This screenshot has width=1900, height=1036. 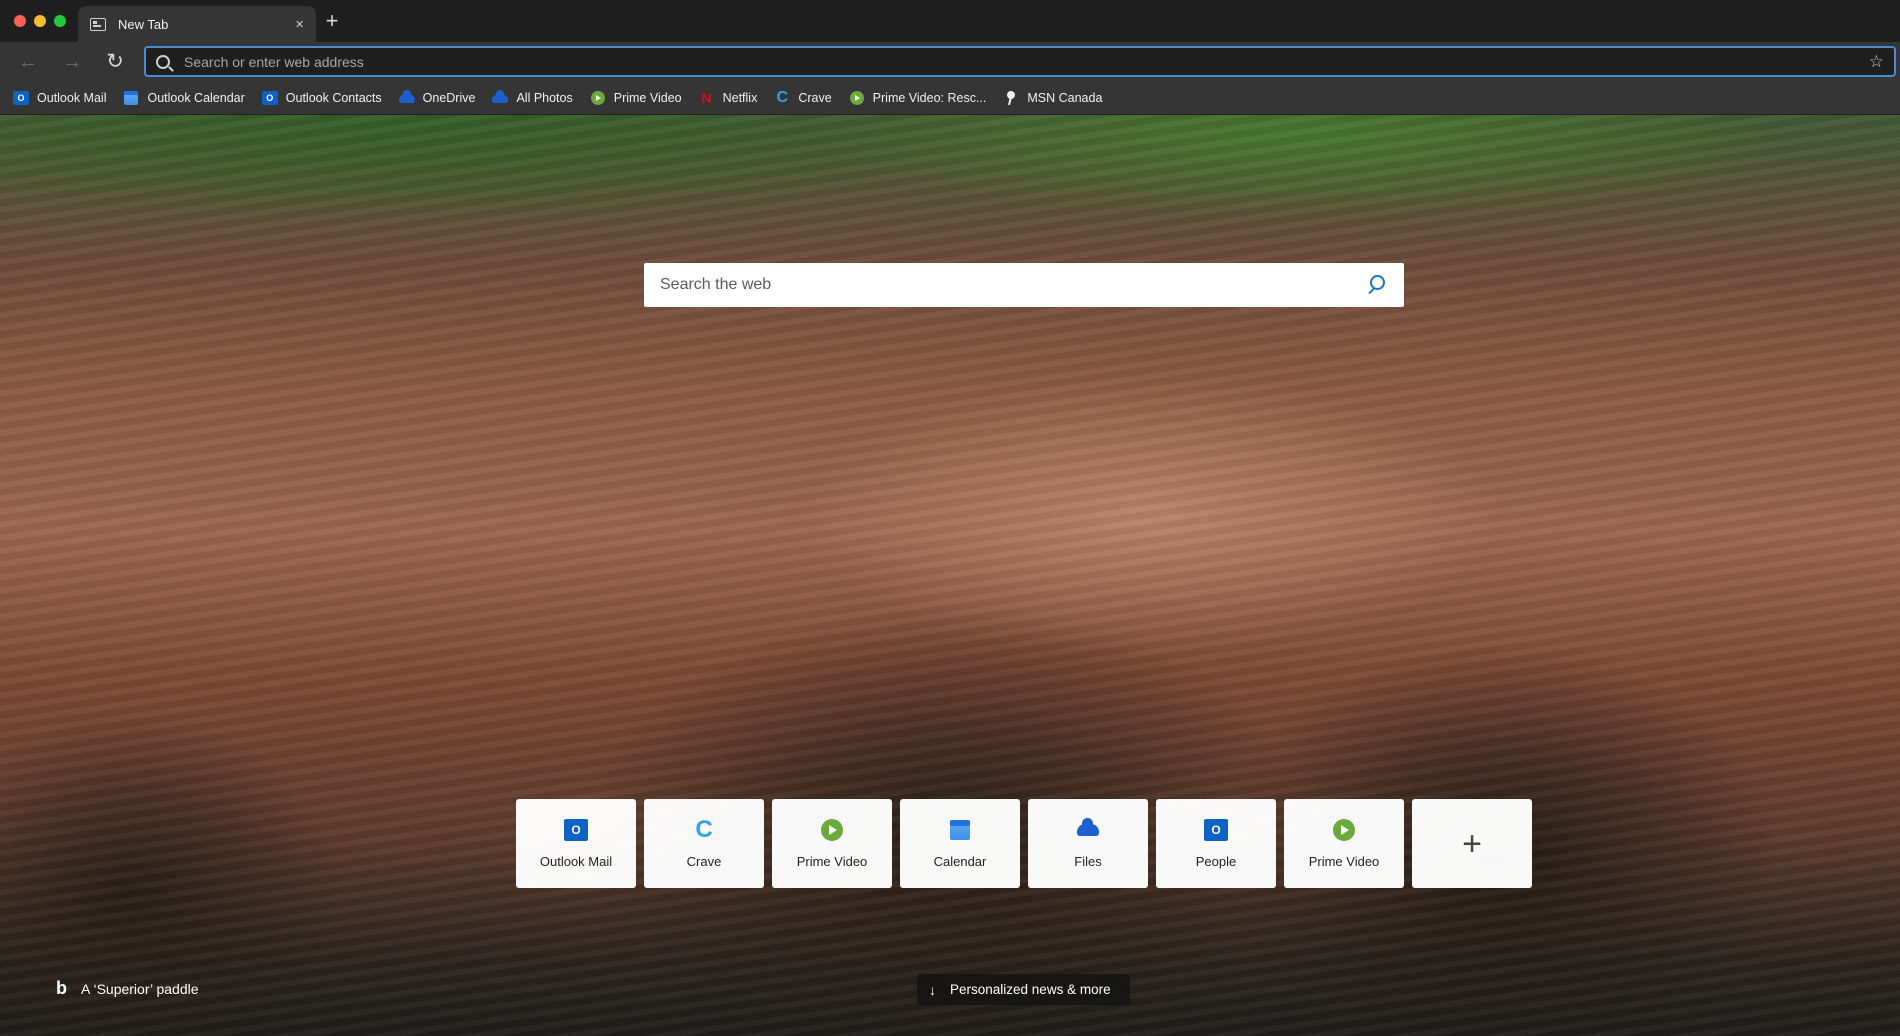 I want to click on tile-label: People, so click(x=1216, y=861).